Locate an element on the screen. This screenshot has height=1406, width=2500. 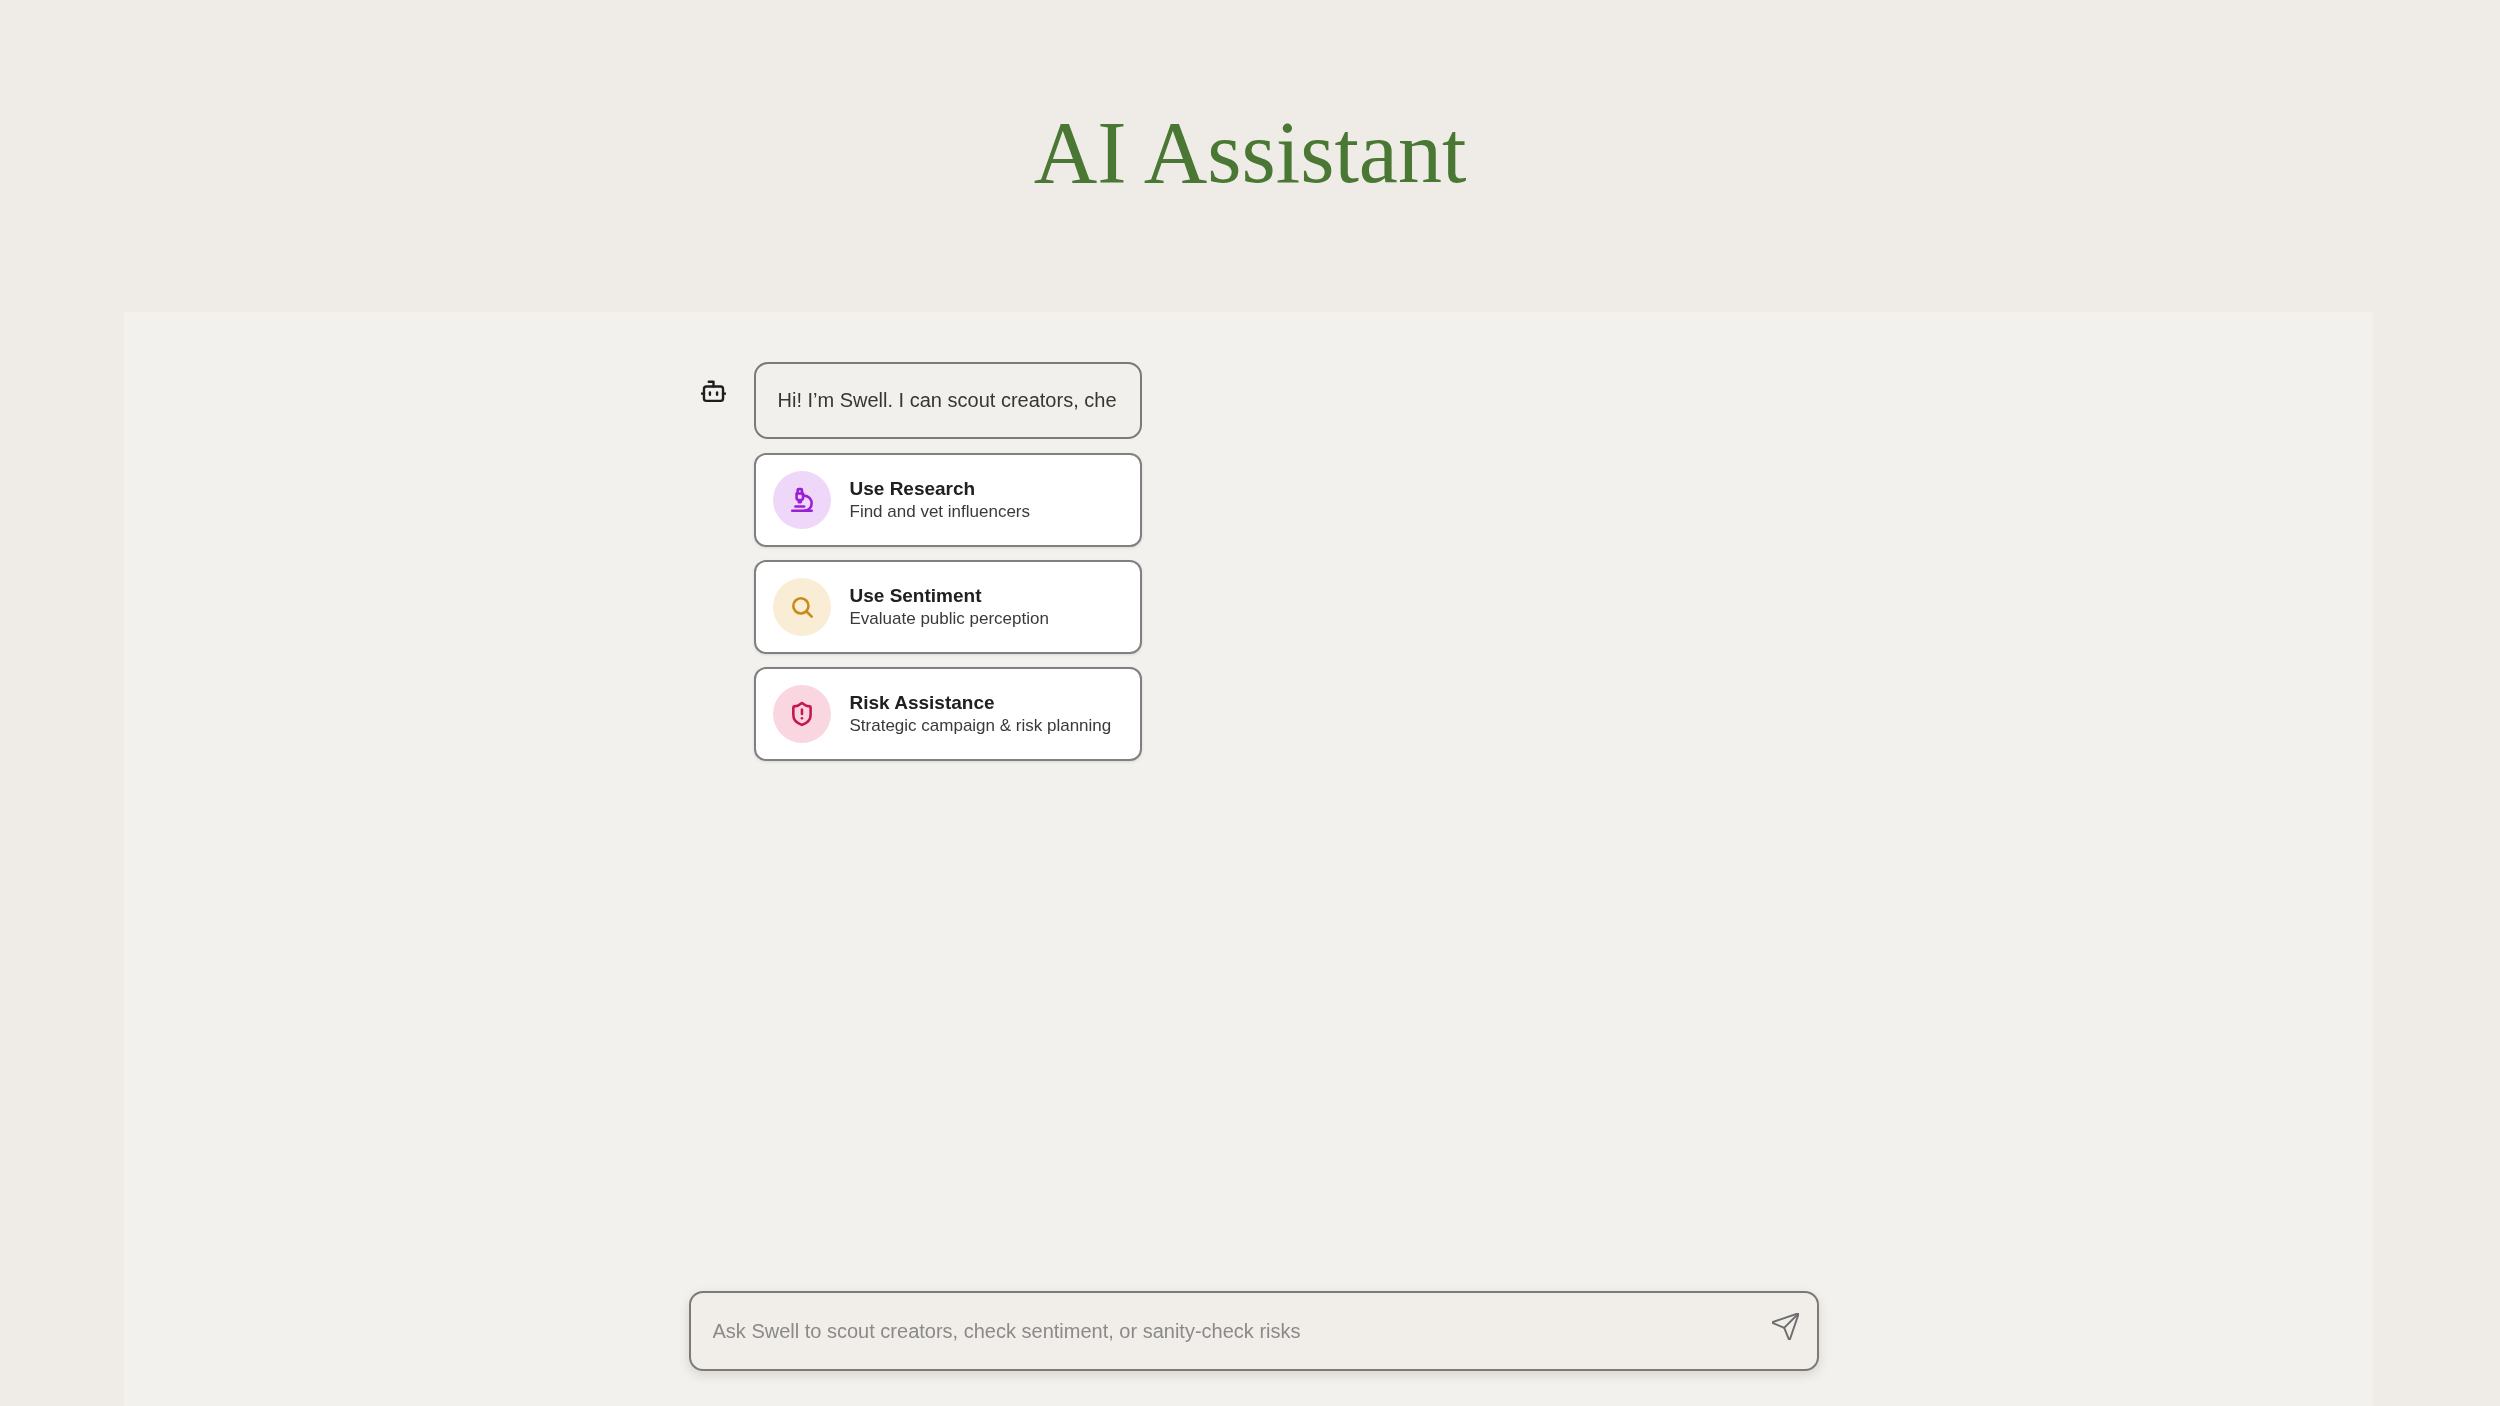
suggestion-card: Risk Assistance Strategic campaign & risk planning is located at coordinates (947, 714).